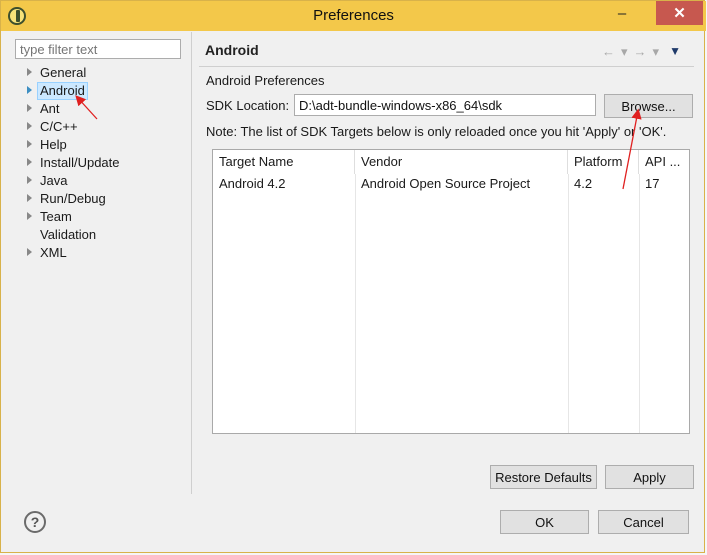 The width and height of the screenshot is (707, 555). What do you see at coordinates (649, 477) in the screenshot?
I see `apply-button: Apply` at bounding box center [649, 477].